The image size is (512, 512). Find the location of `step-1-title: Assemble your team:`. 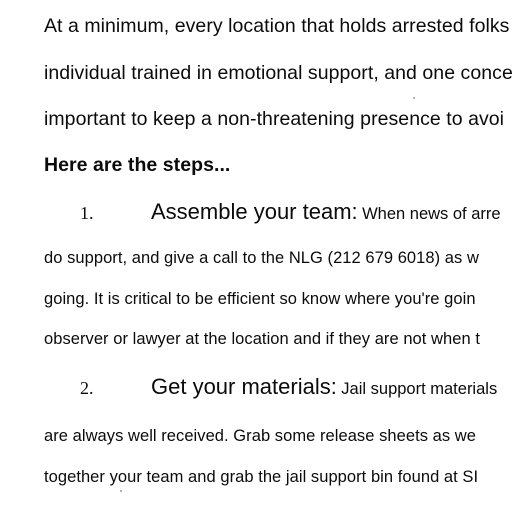

step-1-title: Assemble your team: is located at coordinates (254, 211).